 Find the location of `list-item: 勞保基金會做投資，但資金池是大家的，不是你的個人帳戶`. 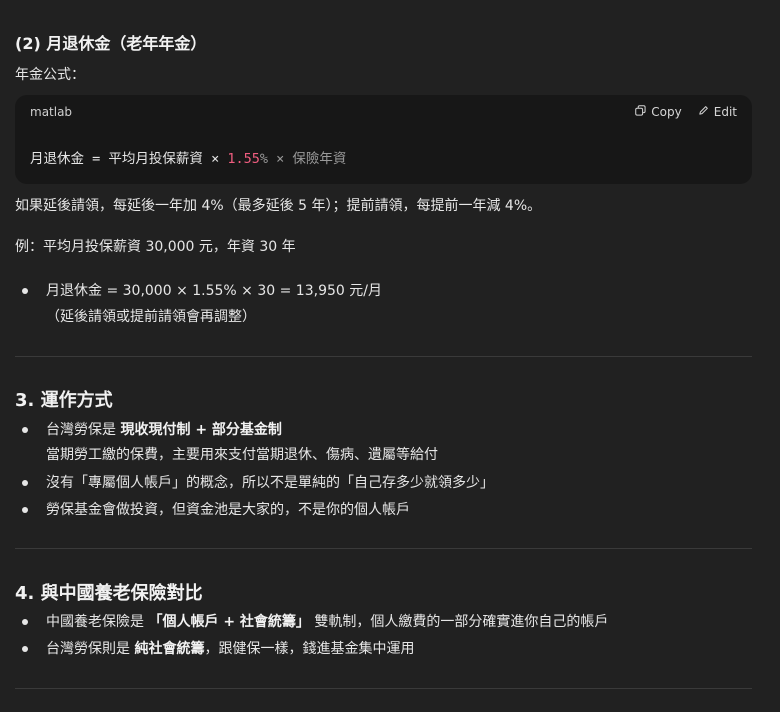

list-item: 勞保基金會做投資，但資金池是大家的，不是你的個人帳戶 is located at coordinates (228, 510).